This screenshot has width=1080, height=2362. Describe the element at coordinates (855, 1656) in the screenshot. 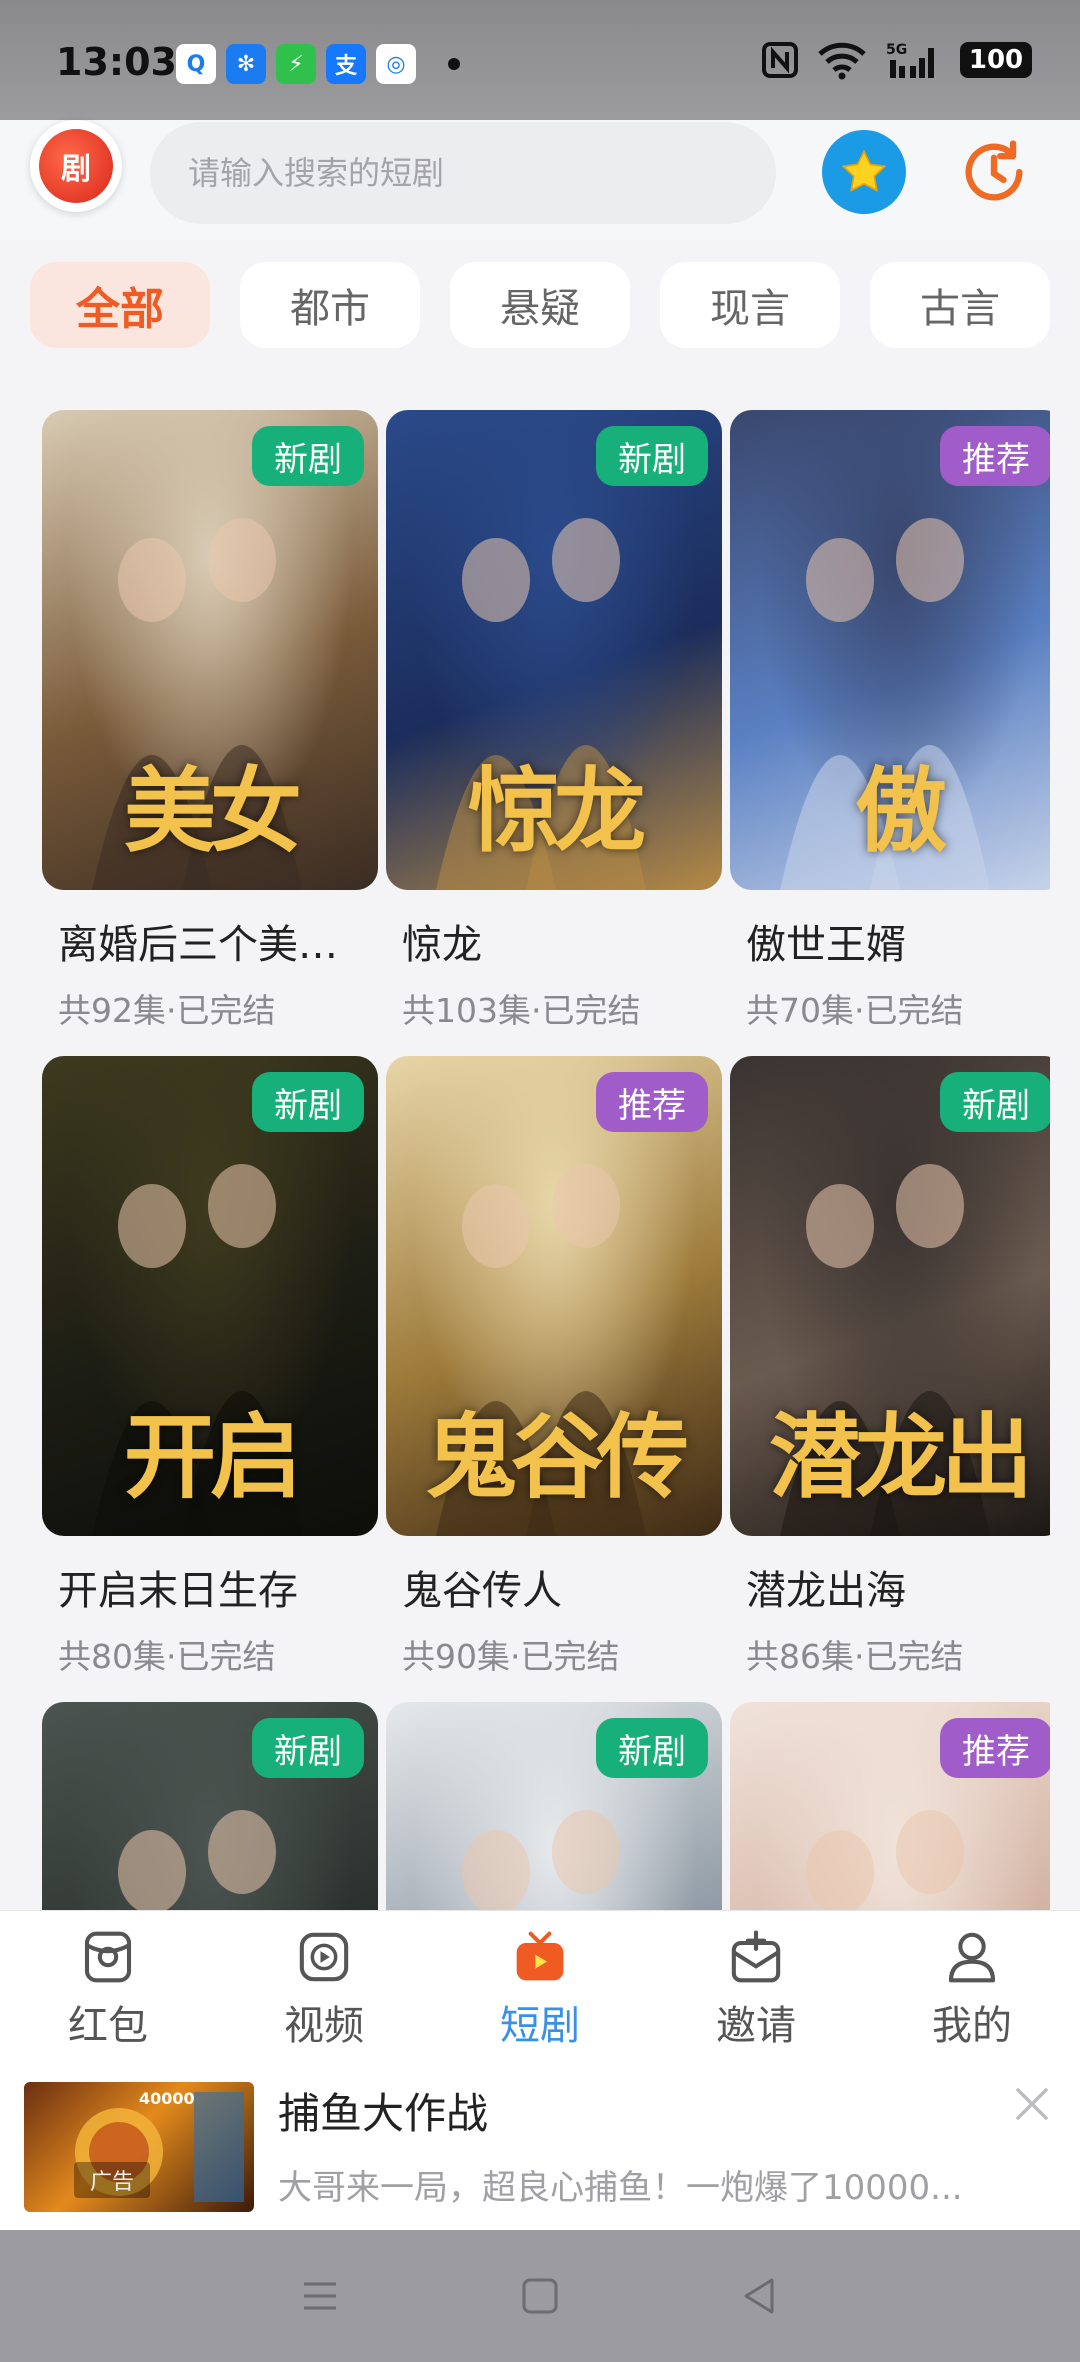

I see `drama-episode-info: 共86集·已完结` at that location.